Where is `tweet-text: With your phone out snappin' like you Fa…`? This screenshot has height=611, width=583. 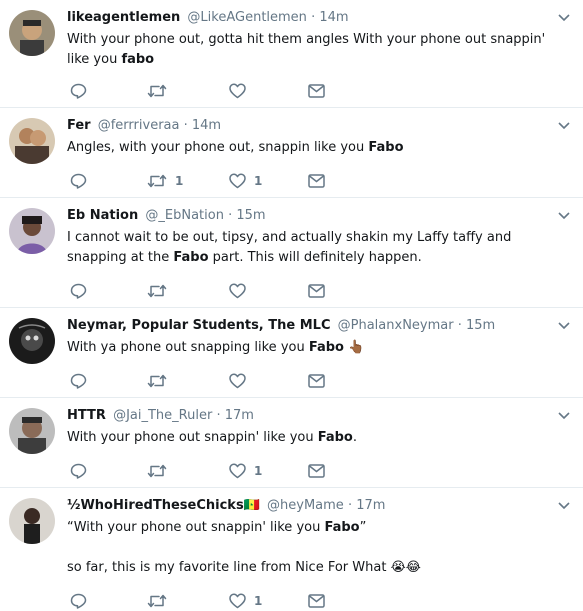 tweet-text: With your phone out snappin' like you Fa… is located at coordinates (317, 438).